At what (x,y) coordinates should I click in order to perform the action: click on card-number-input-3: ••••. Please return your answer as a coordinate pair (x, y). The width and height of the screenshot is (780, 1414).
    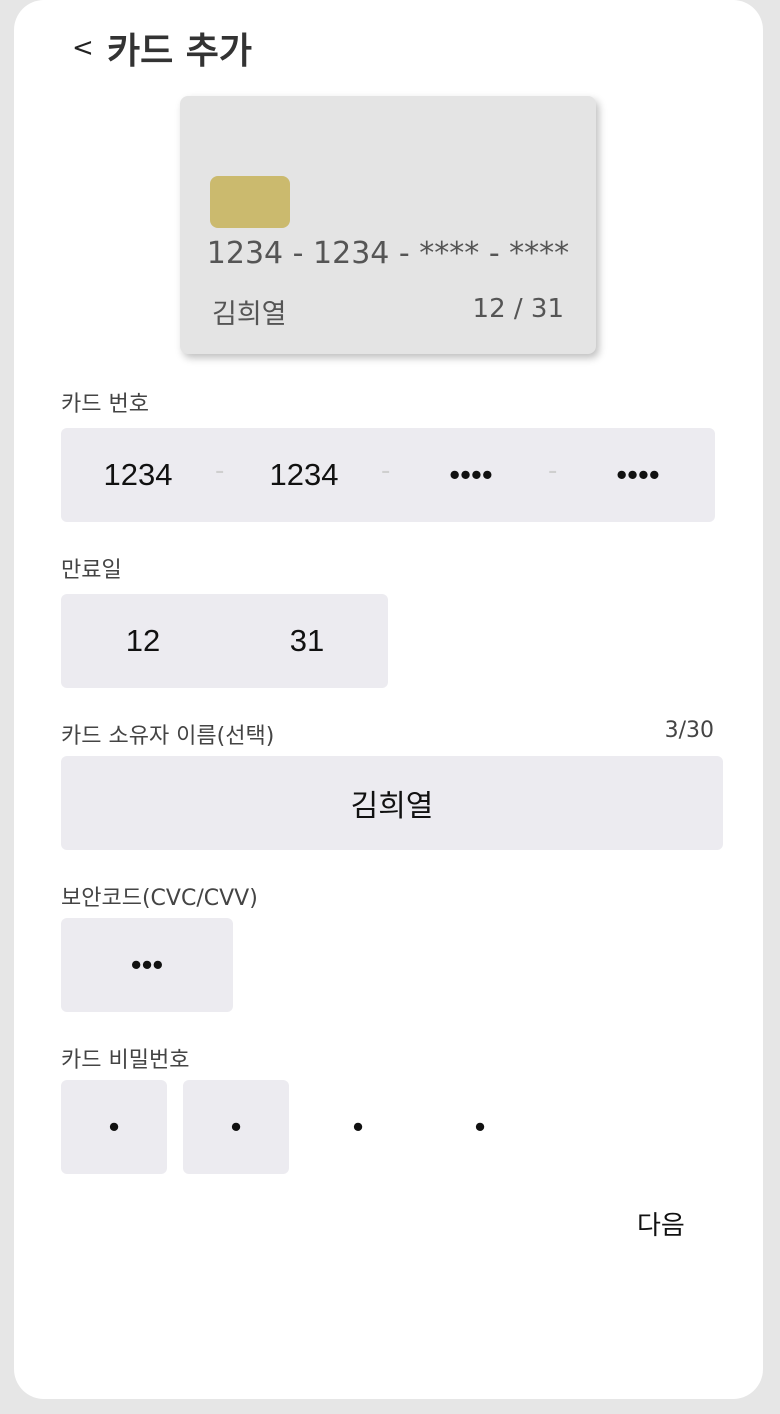
    Looking at the image, I should click on (471, 475).